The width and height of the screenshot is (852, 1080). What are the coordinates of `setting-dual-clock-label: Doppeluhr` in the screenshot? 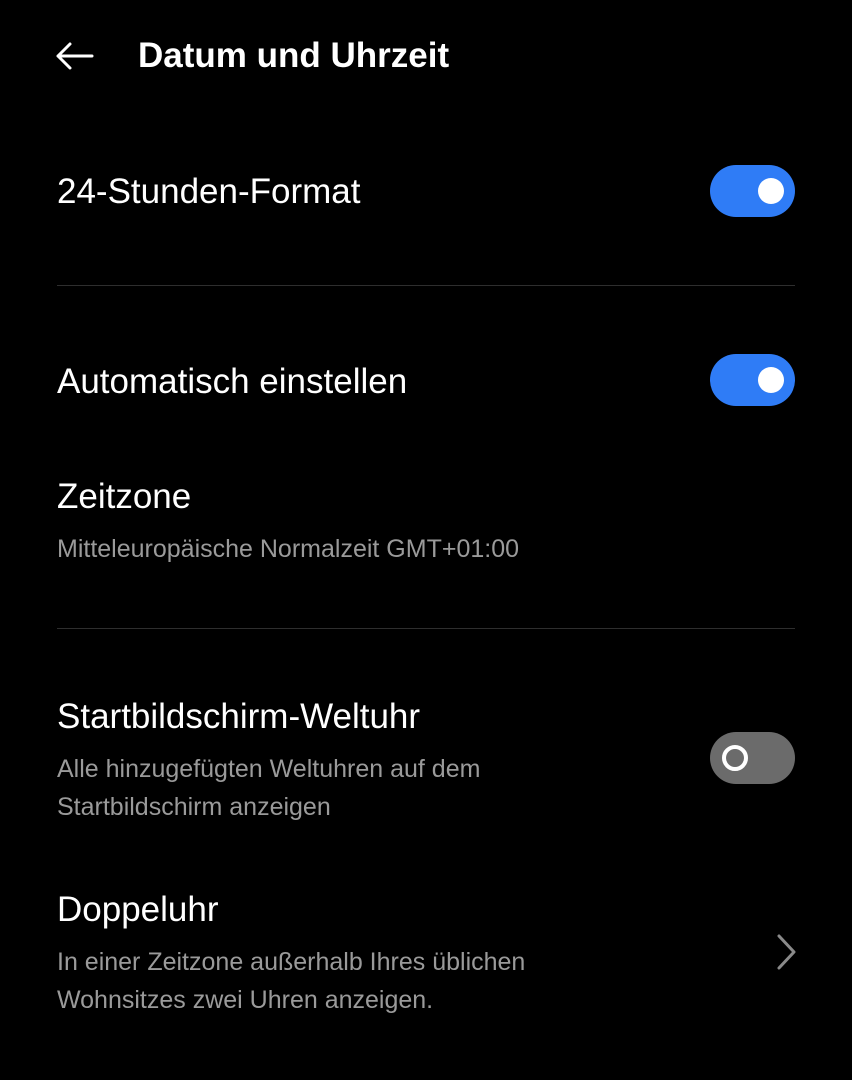 It's located at (138, 909).